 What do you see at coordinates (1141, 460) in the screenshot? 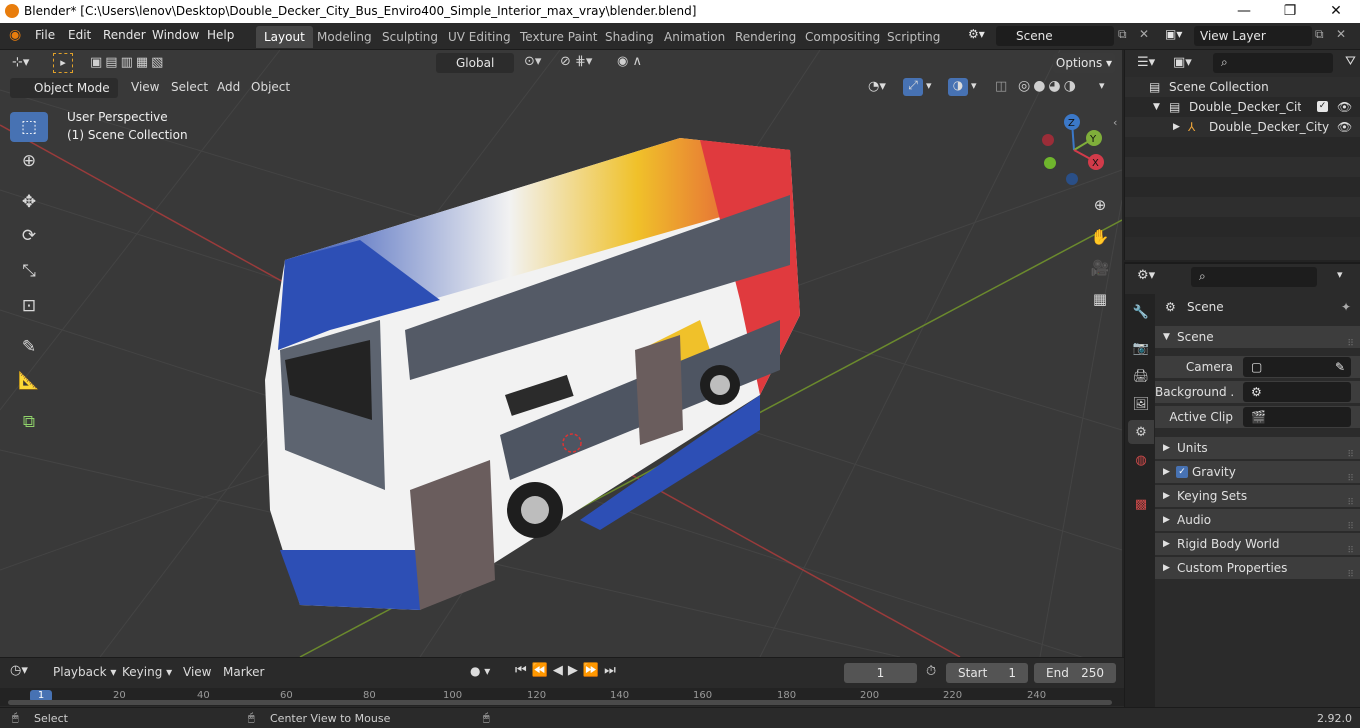
I see `world-tab-icon: ◍` at bounding box center [1141, 460].